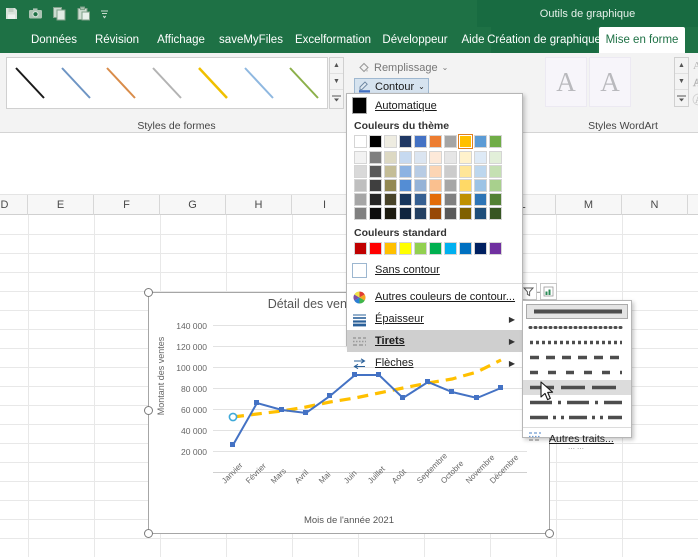  I want to click on submenu-grip: ⋯⋯, so click(577, 449).